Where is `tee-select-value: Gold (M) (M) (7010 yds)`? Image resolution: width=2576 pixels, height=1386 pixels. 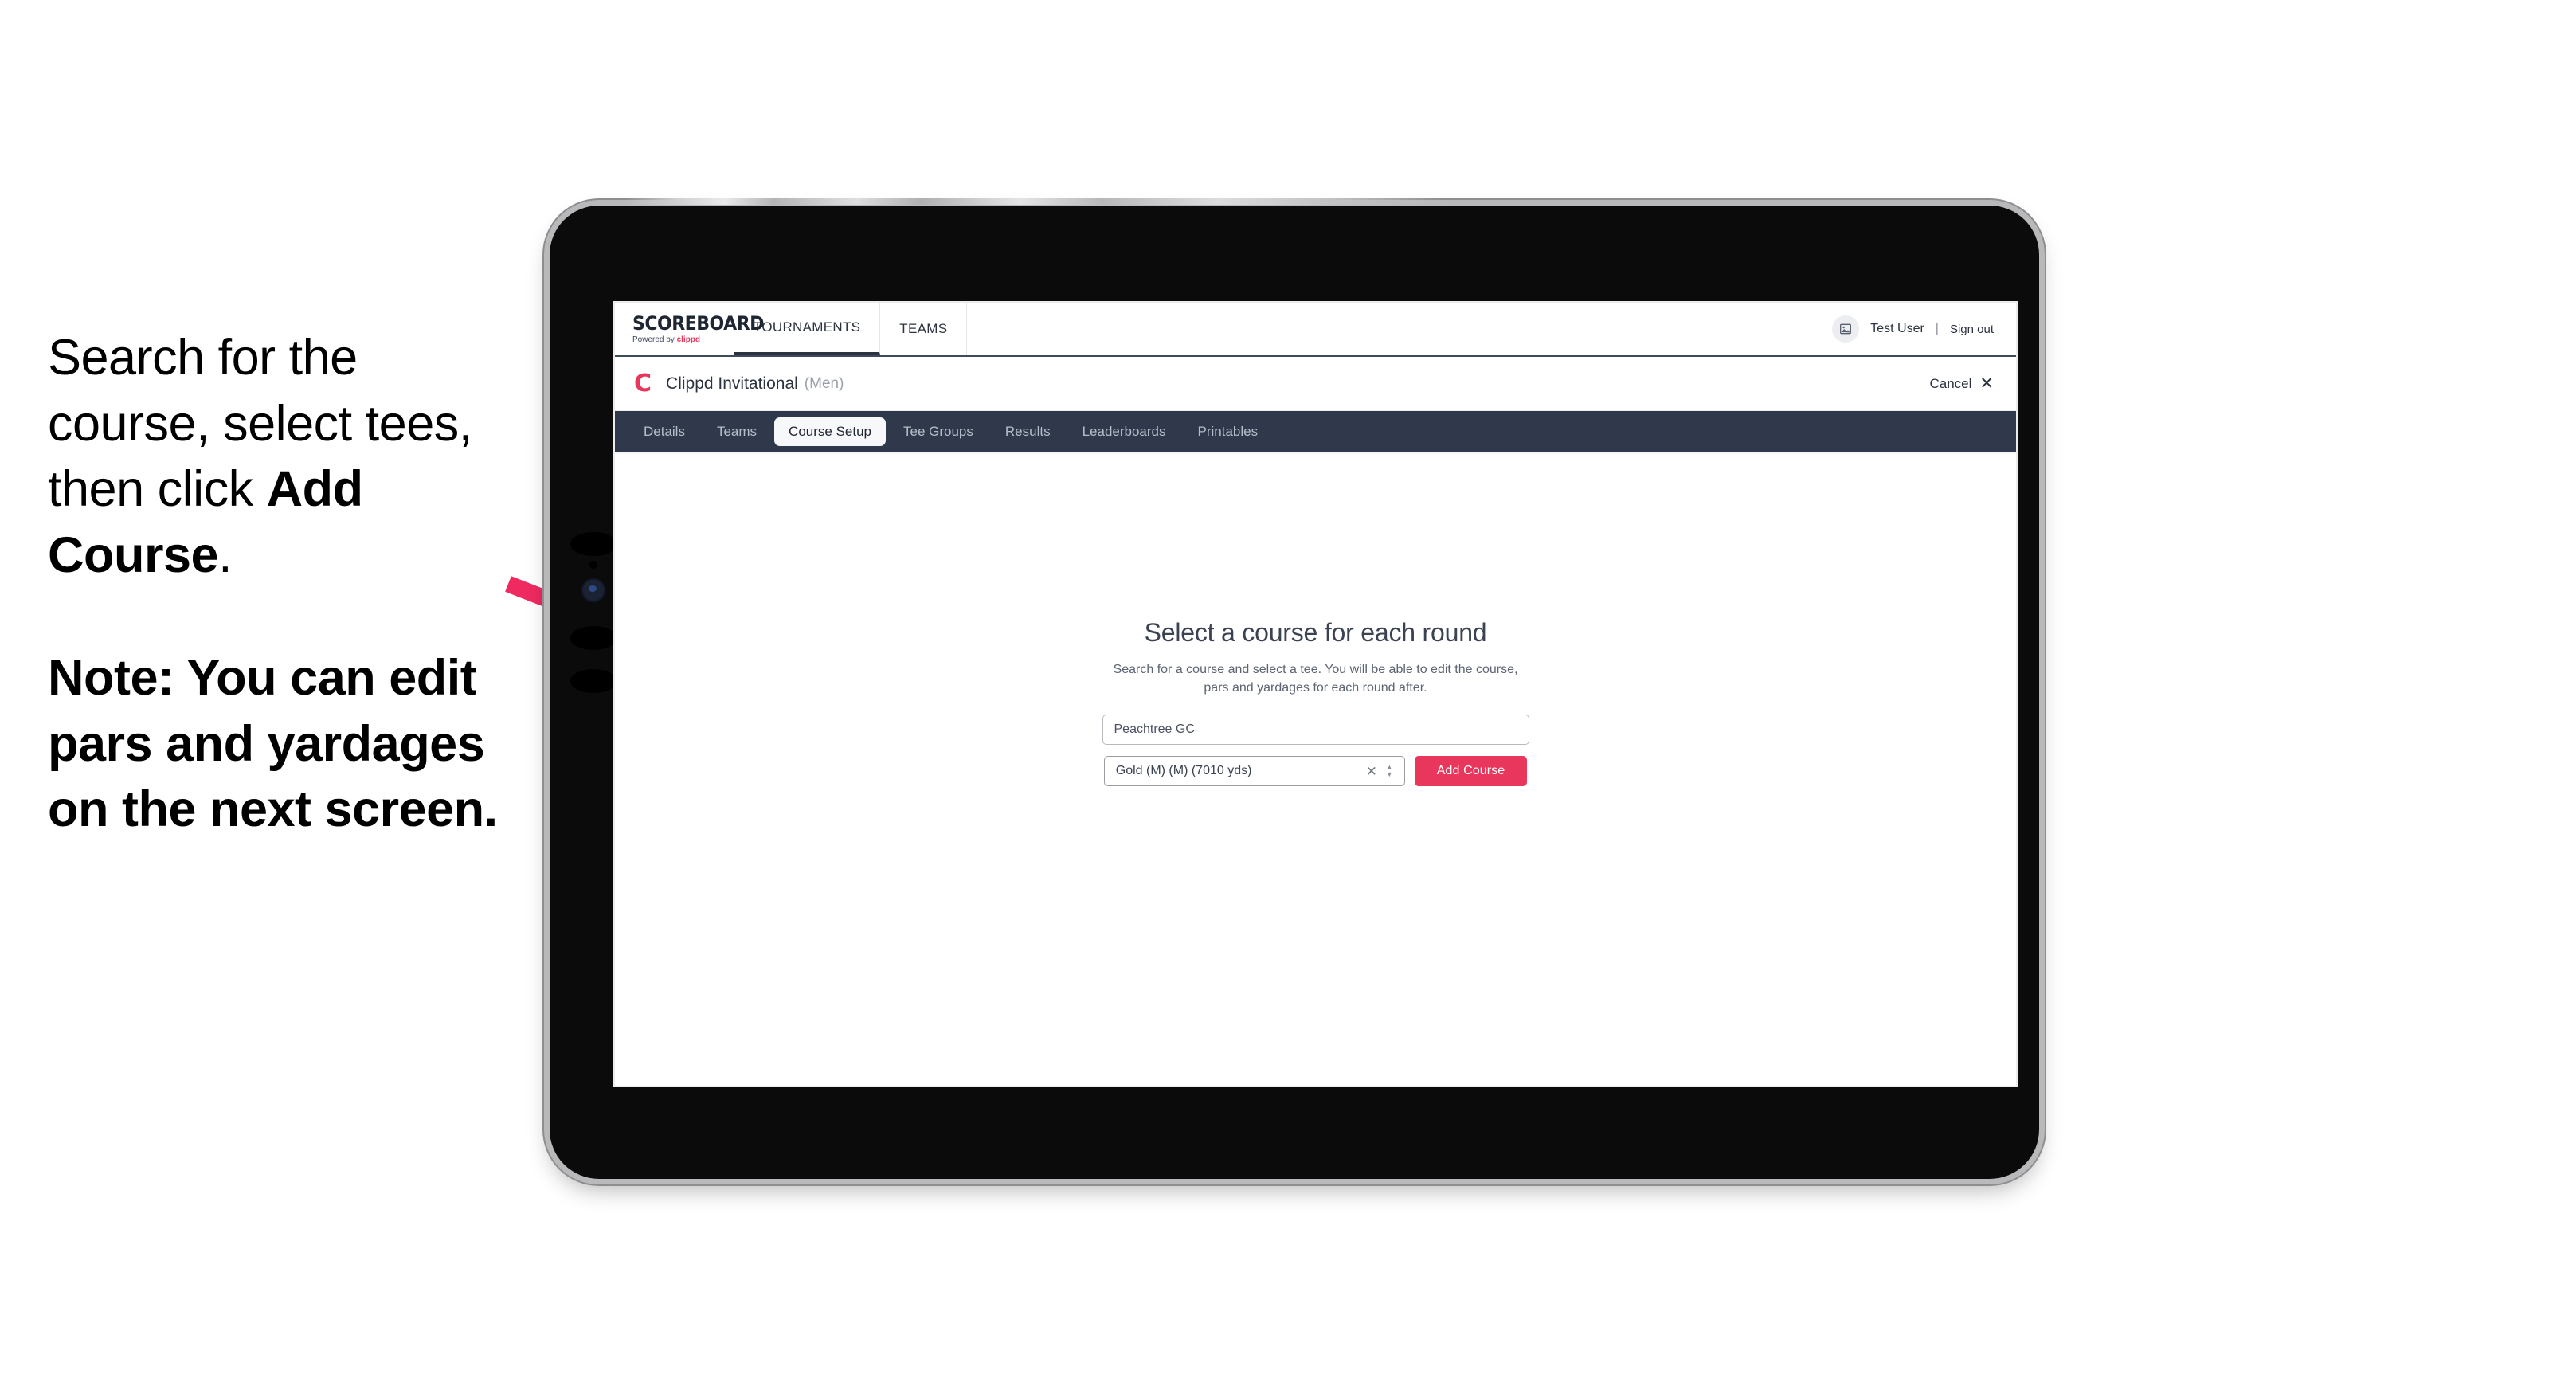 tee-select-value: Gold (M) (M) (7010 yds) is located at coordinates (1183, 771).